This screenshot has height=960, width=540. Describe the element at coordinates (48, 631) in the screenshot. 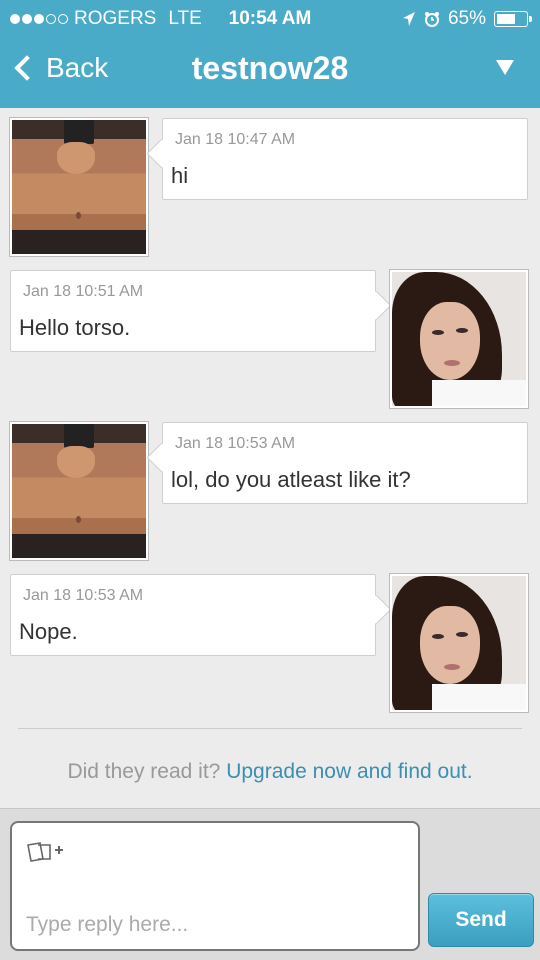

I see `message-text: Nope.` at that location.